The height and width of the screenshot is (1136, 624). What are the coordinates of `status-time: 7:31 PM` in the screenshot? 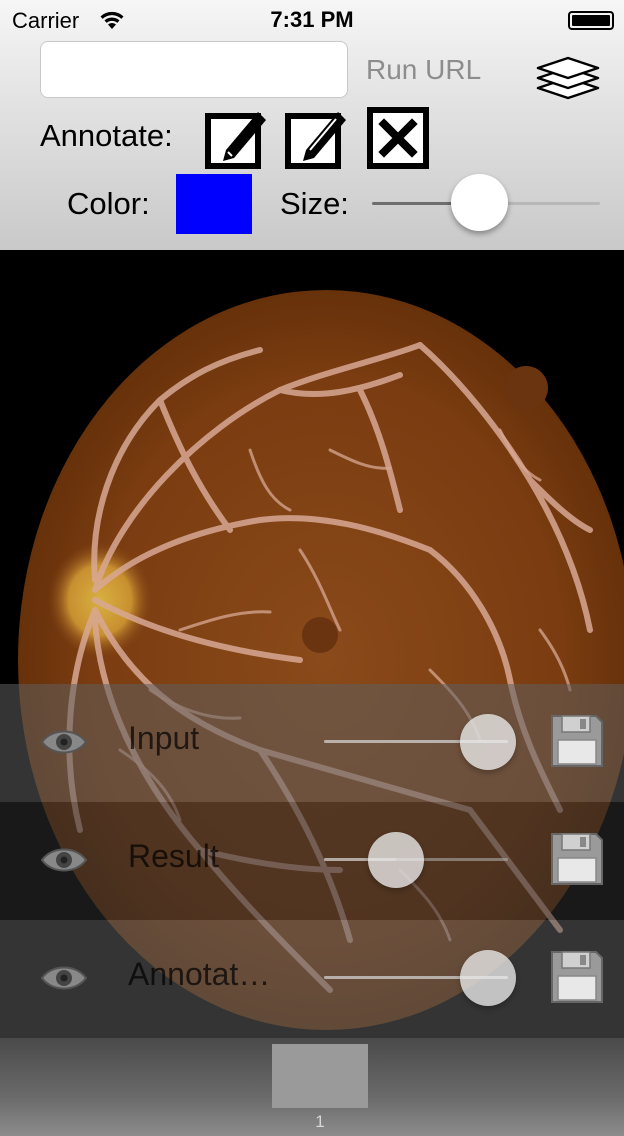 It's located at (312, 19).